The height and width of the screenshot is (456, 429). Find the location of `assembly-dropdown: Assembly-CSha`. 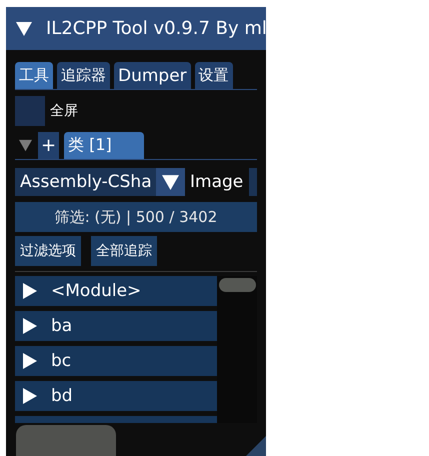

assembly-dropdown: Assembly-CSha is located at coordinates (100, 182).